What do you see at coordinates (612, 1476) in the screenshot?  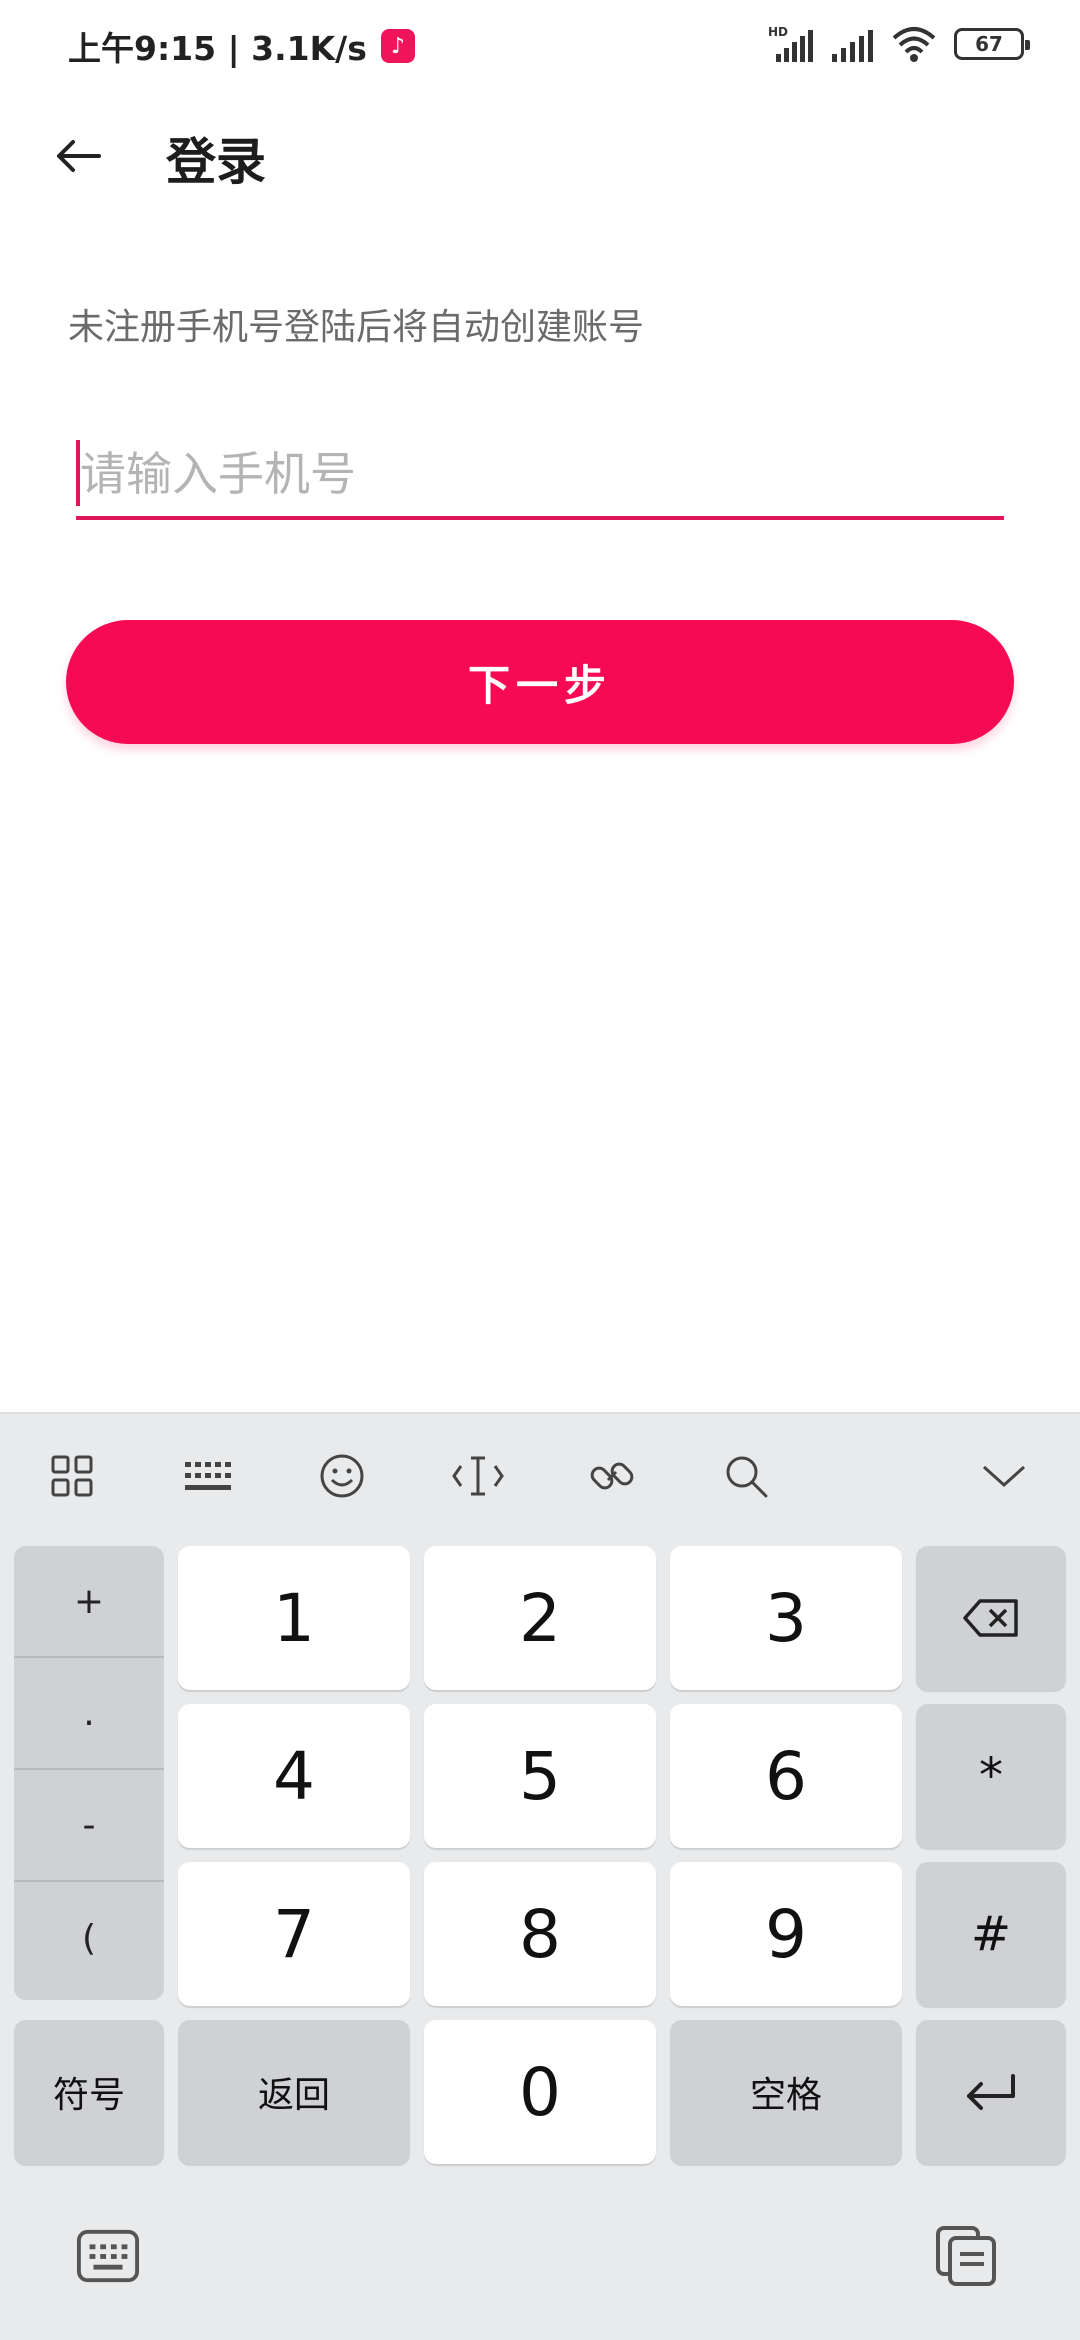 I see `link-icon` at bounding box center [612, 1476].